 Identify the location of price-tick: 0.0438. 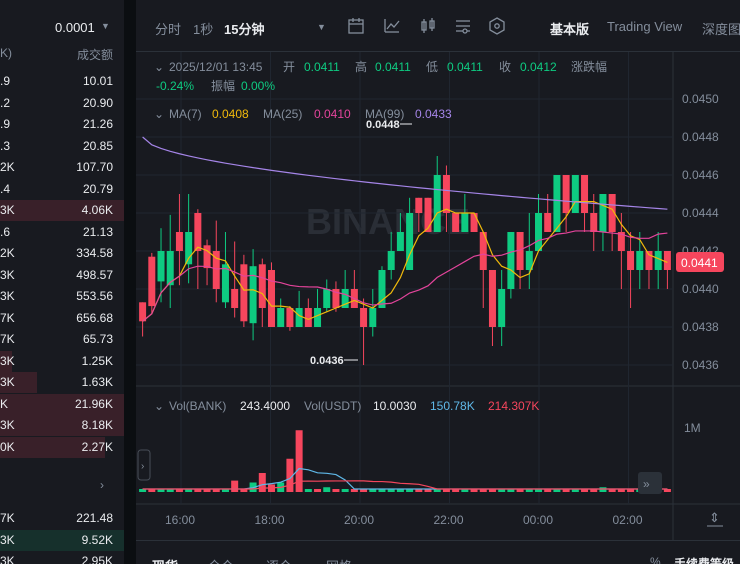
(700, 327).